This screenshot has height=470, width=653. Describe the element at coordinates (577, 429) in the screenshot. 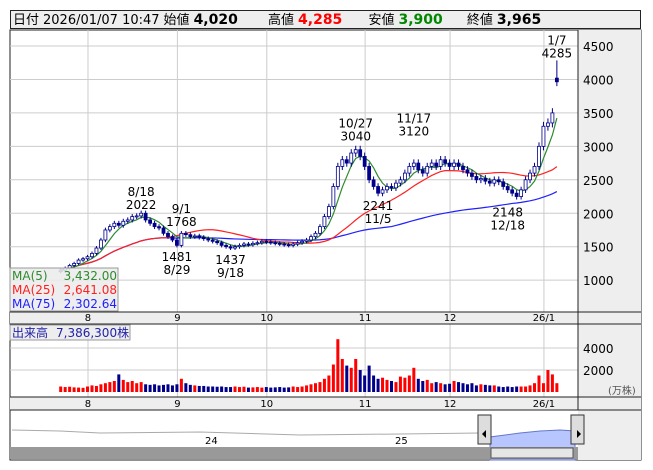

I see `navigator-right-handle` at that location.